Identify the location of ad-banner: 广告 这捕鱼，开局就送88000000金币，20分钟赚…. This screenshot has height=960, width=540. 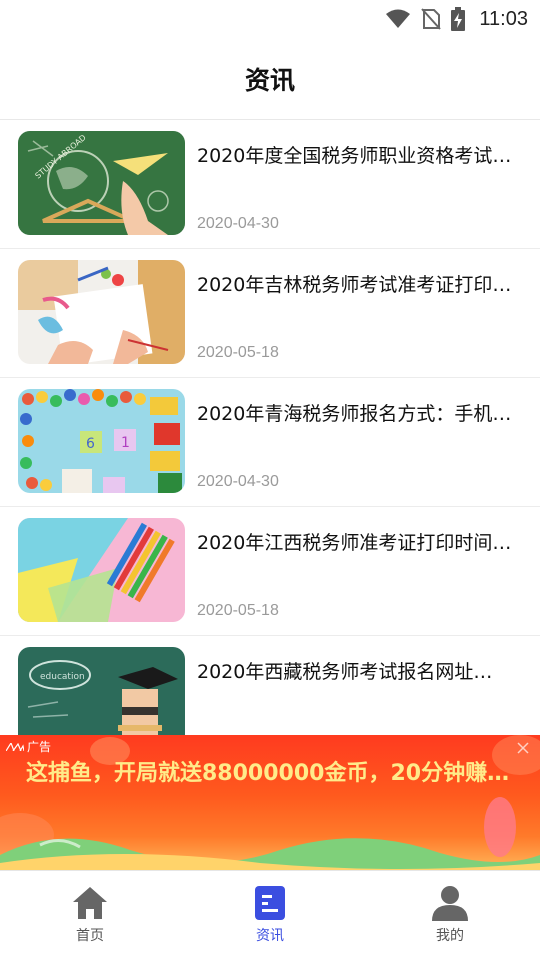
(270, 802).